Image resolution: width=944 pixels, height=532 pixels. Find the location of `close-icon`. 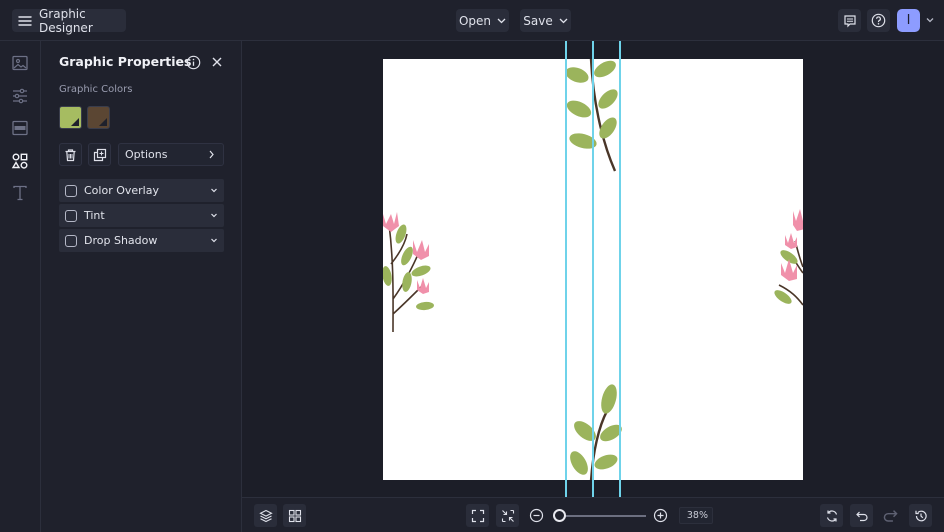

close-icon is located at coordinates (217, 62).